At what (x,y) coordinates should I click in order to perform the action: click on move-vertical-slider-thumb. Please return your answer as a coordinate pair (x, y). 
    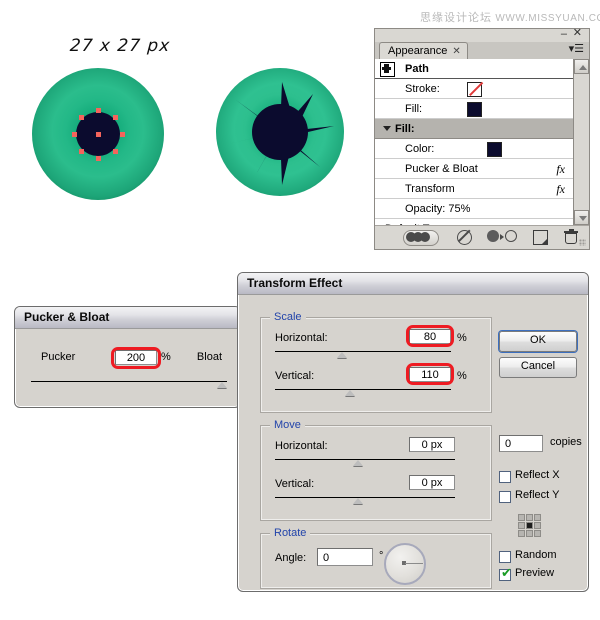
    Looking at the image, I should click on (358, 501).